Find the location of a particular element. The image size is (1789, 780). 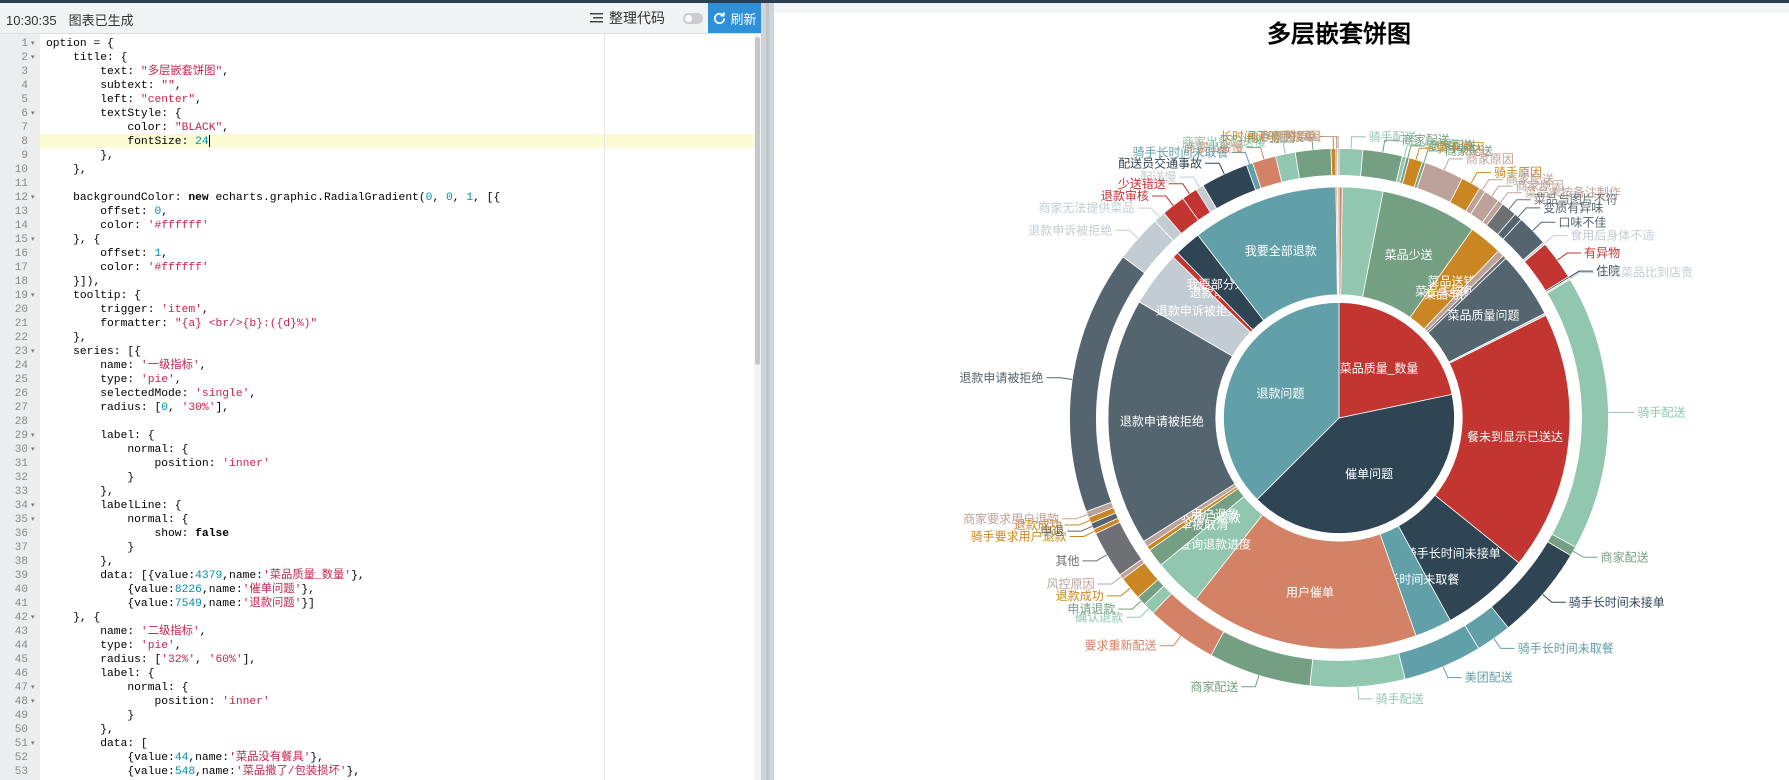

line-number: 9 is located at coordinates (24, 156).